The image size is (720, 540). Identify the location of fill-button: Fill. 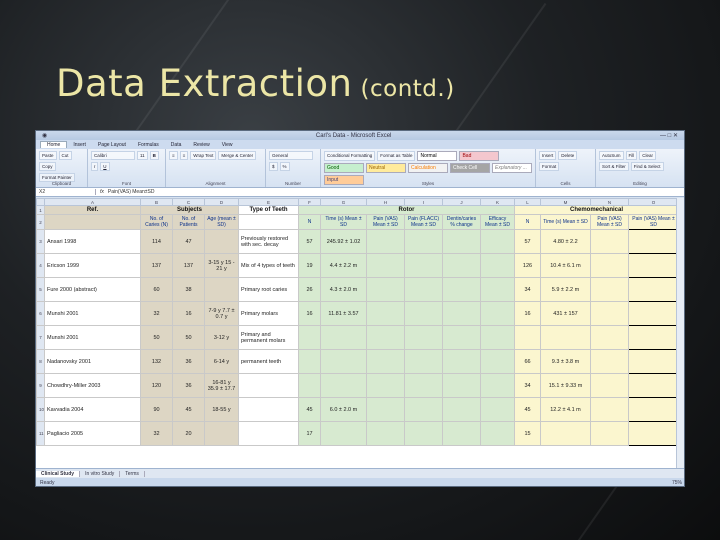
(631, 155).